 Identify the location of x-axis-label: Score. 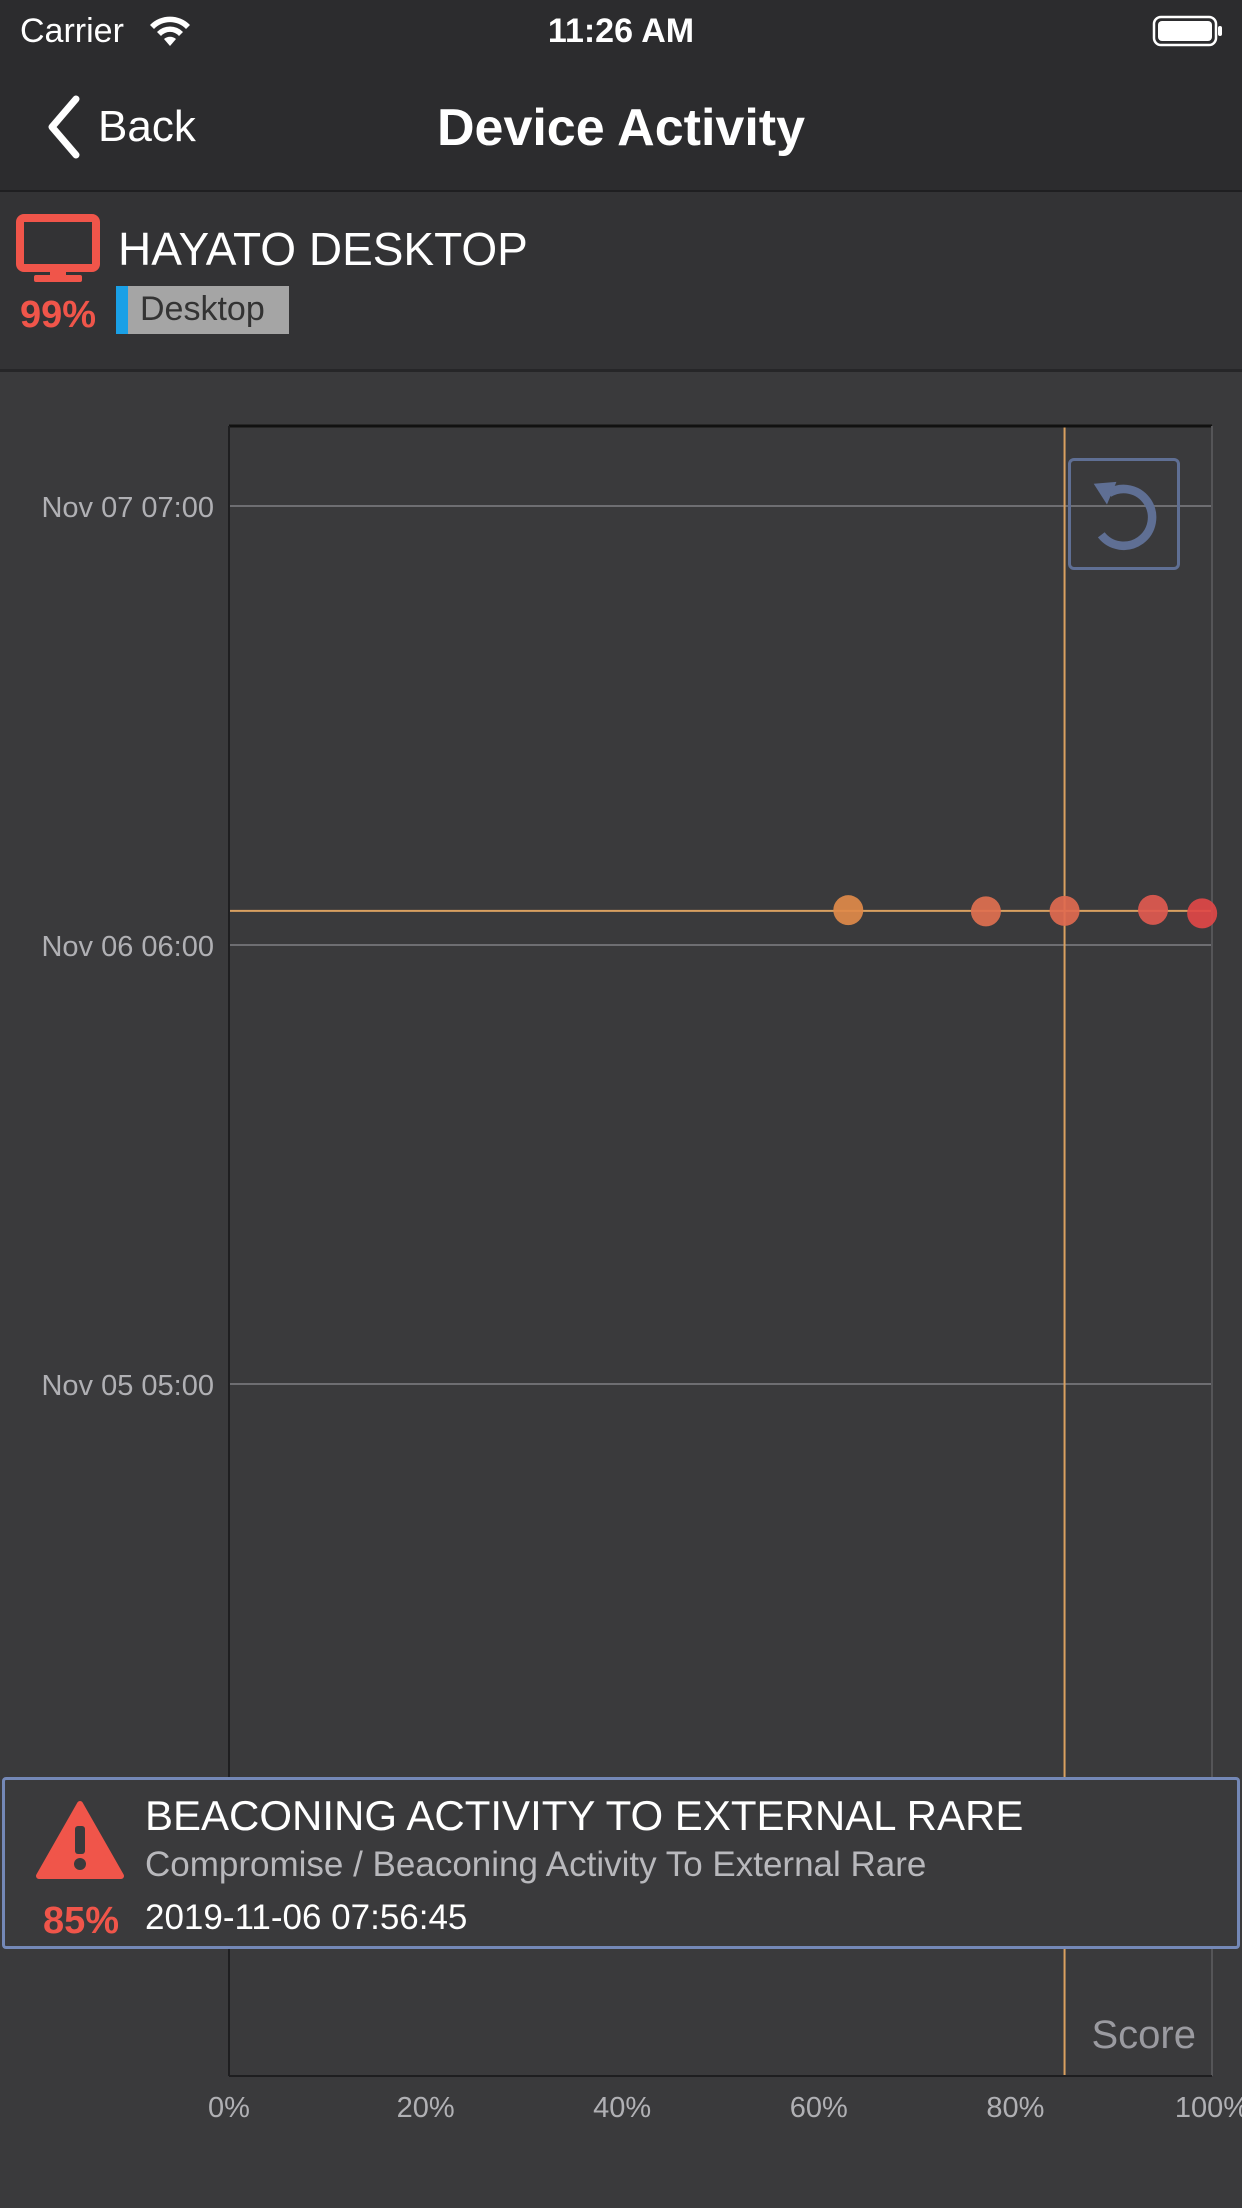
(1144, 2035).